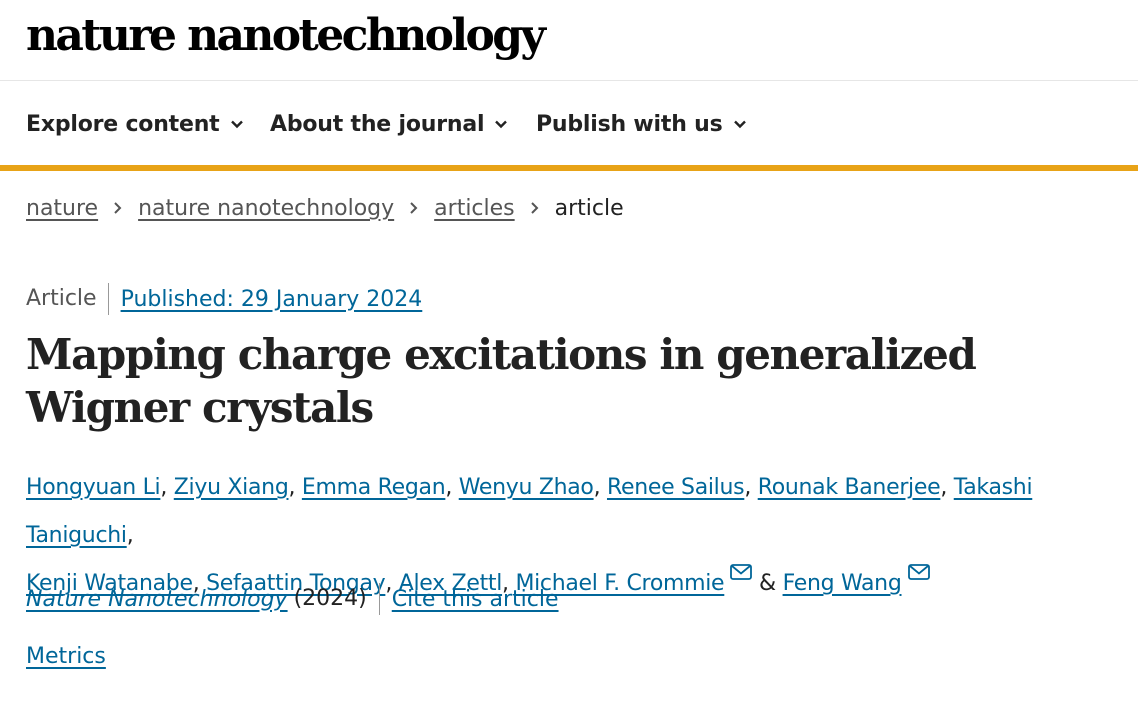 This screenshot has width=1138, height=707. What do you see at coordinates (374, 487) in the screenshot?
I see `author-link: Emma Regan` at bounding box center [374, 487].